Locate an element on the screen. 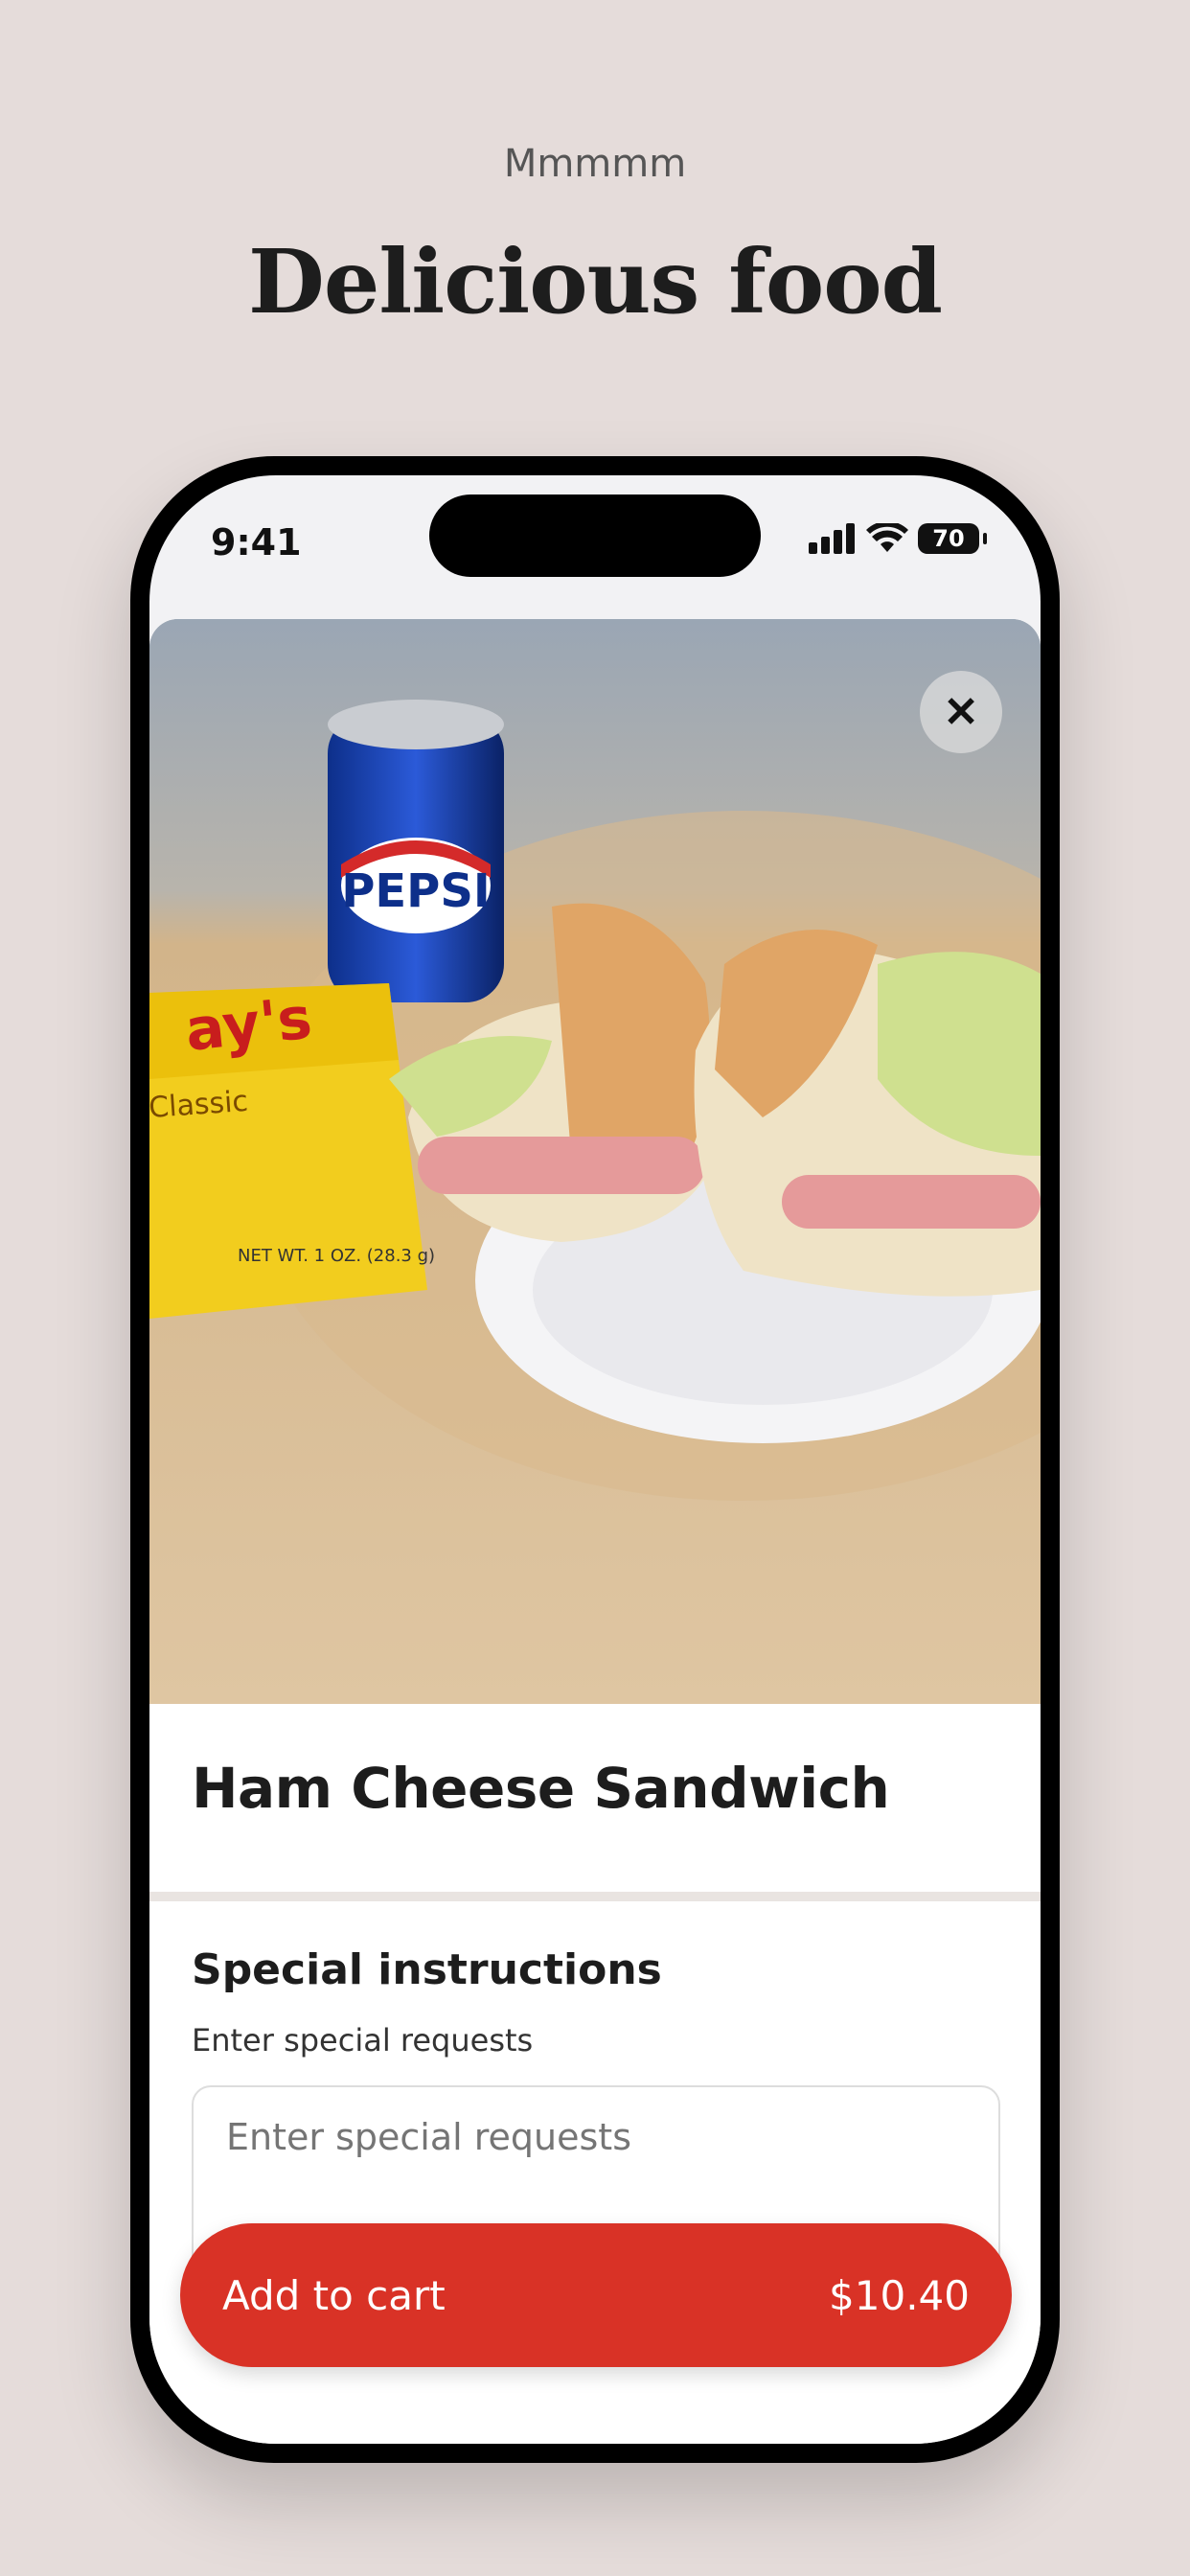 The width and height of the screenshot is (1190, 2576). add-to-cart-label: Add to cart is located at coordinates (334, 2295).